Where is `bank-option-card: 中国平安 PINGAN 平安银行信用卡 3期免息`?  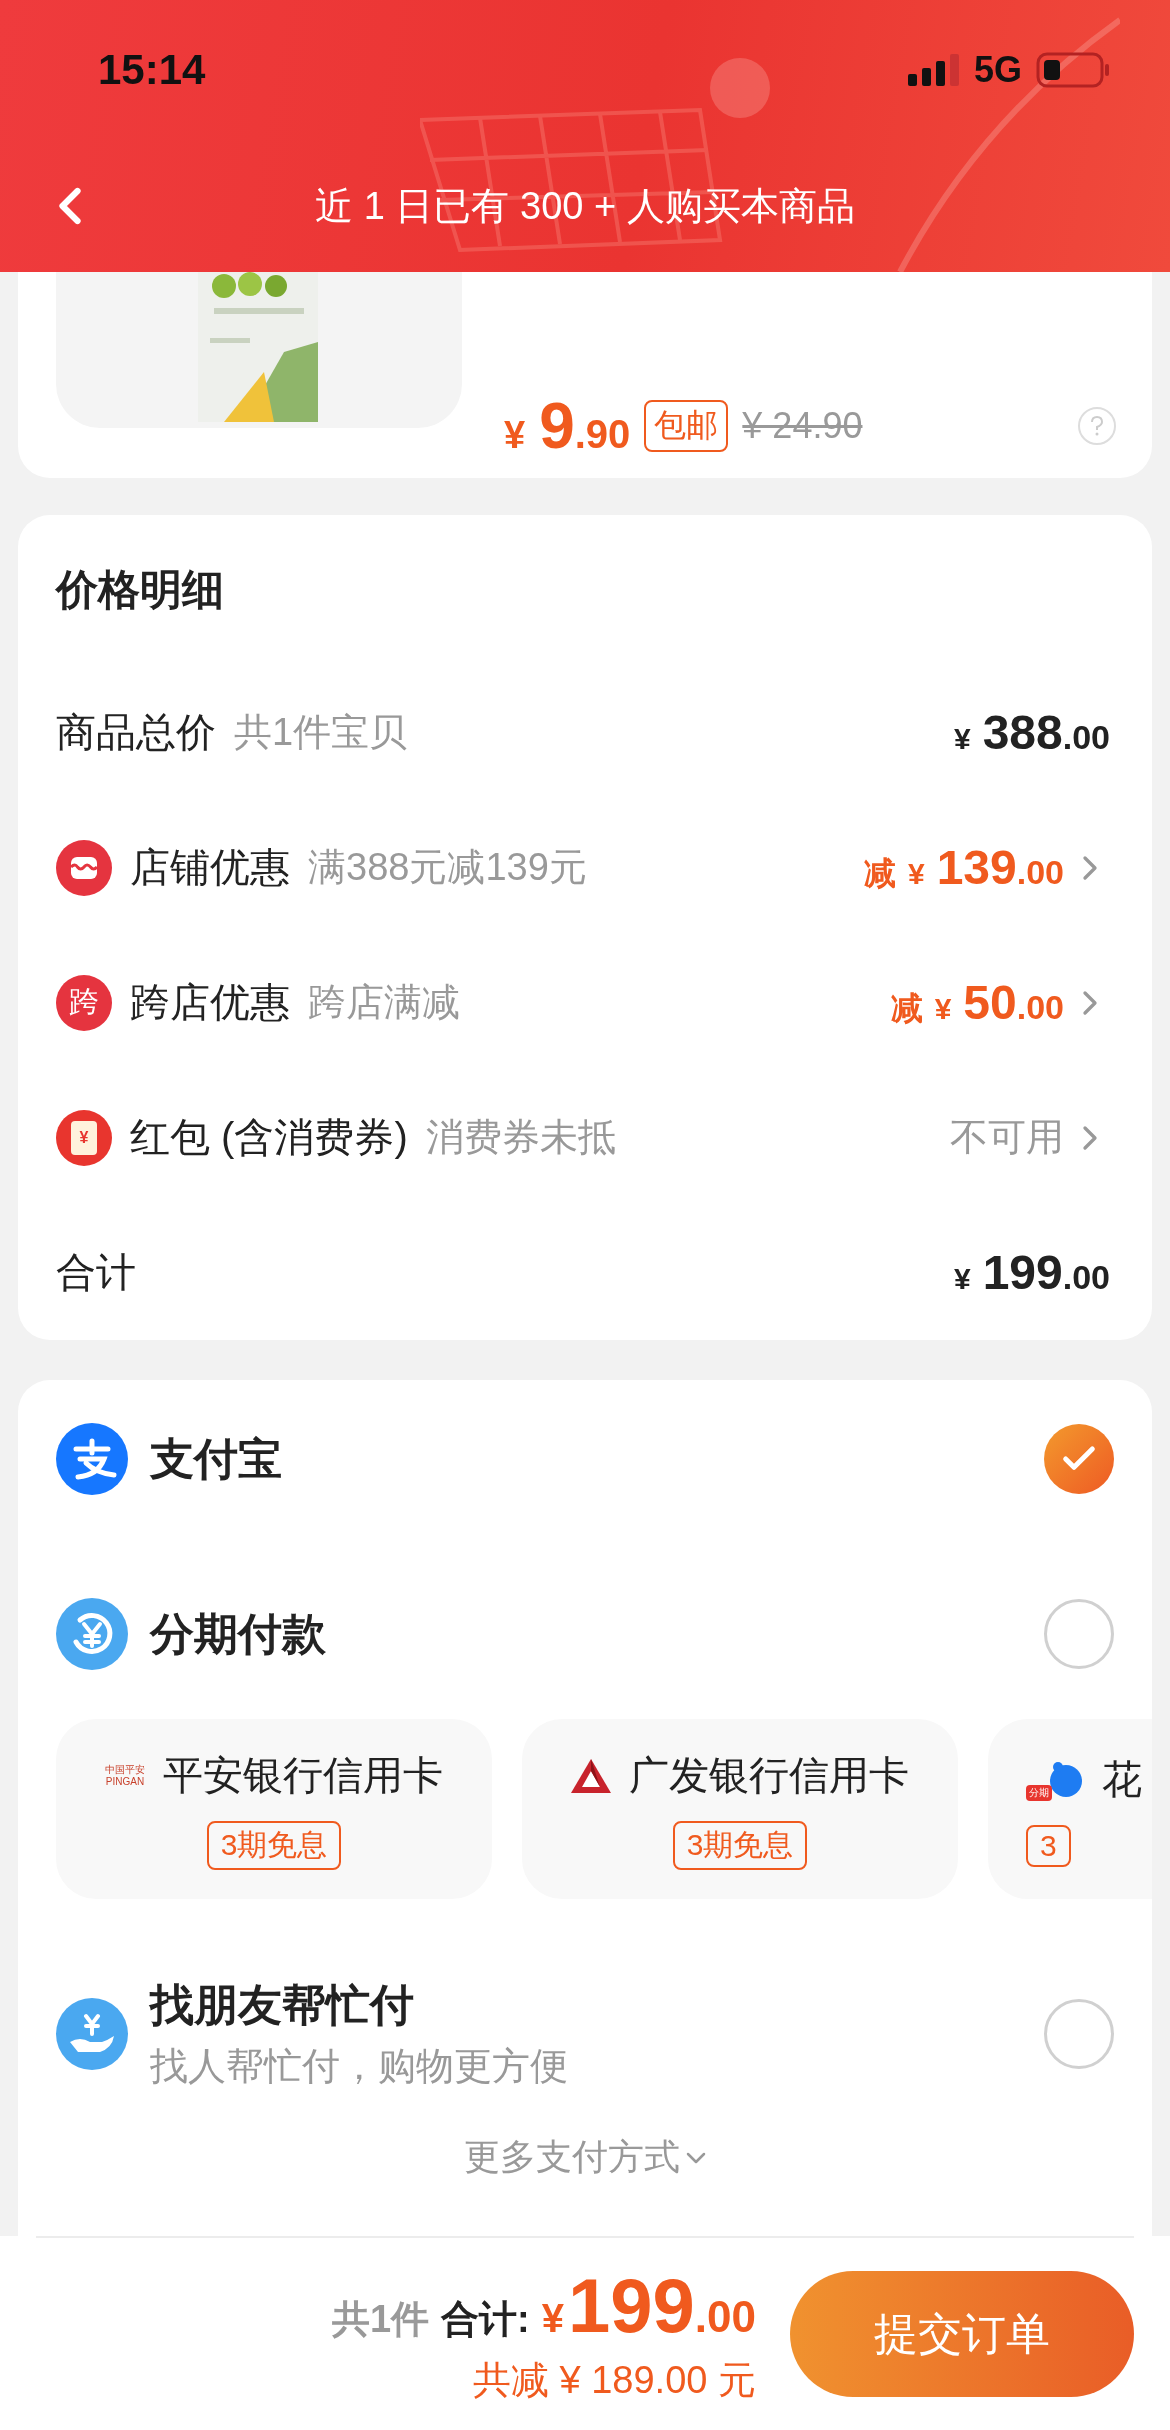
bank-option-card: 中国平安 PINGAN 平安银行信用卡 3期免息 is located at coordinates (274, 1809).